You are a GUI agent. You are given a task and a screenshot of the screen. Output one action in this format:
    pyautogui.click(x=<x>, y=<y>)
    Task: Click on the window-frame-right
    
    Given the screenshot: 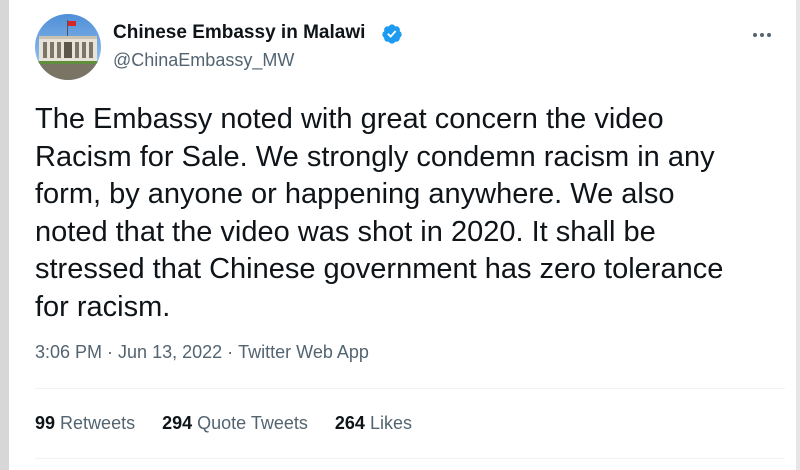 What is the action you would take?
    pyautogui.click(x=798, y=235)
    